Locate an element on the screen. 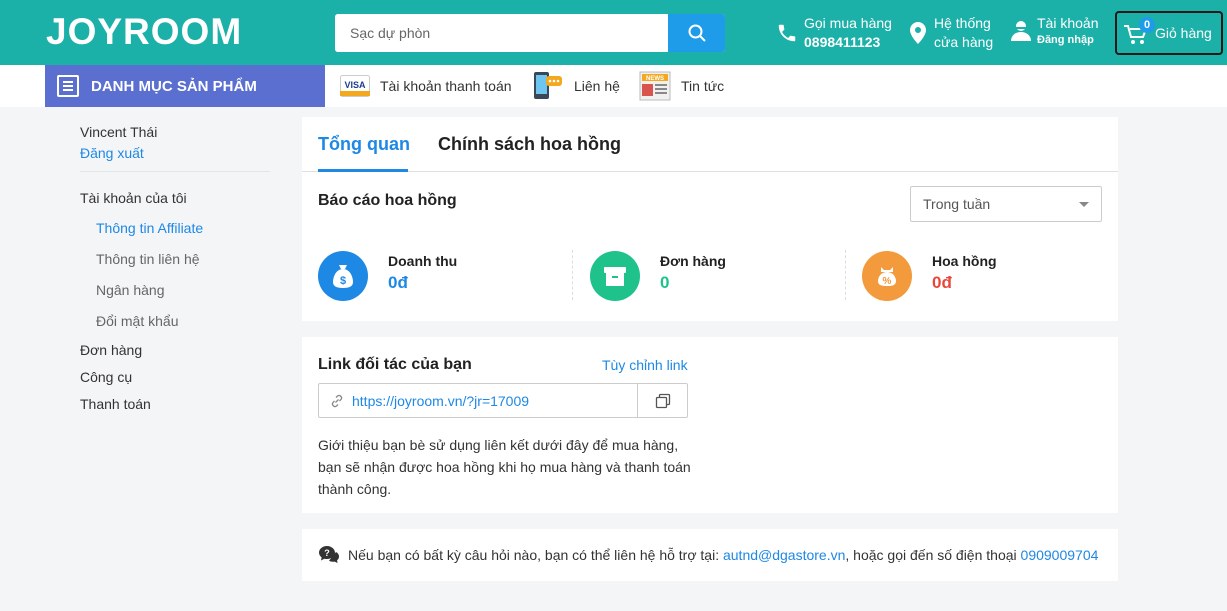 The height and width of the screenshot is (611, 1227). svg-text: NEWS is located at coordinates (655, 79).